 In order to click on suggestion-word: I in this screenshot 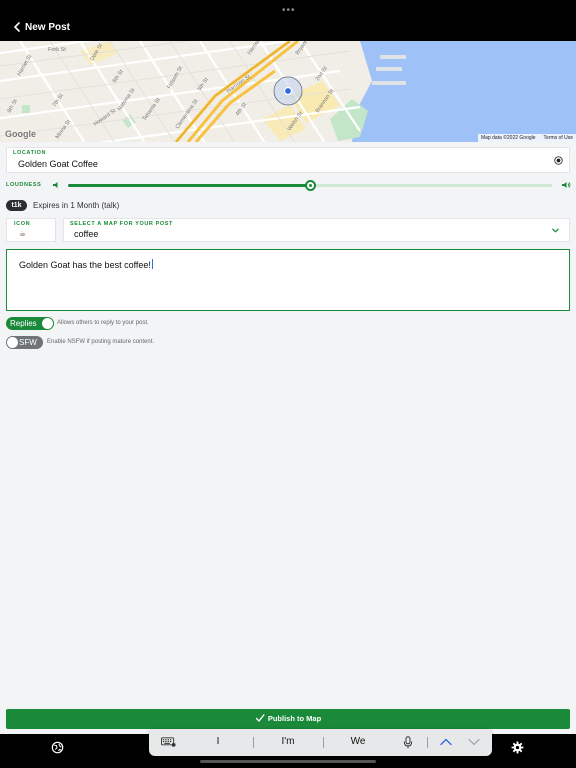, I will do `click(218, 741)`.